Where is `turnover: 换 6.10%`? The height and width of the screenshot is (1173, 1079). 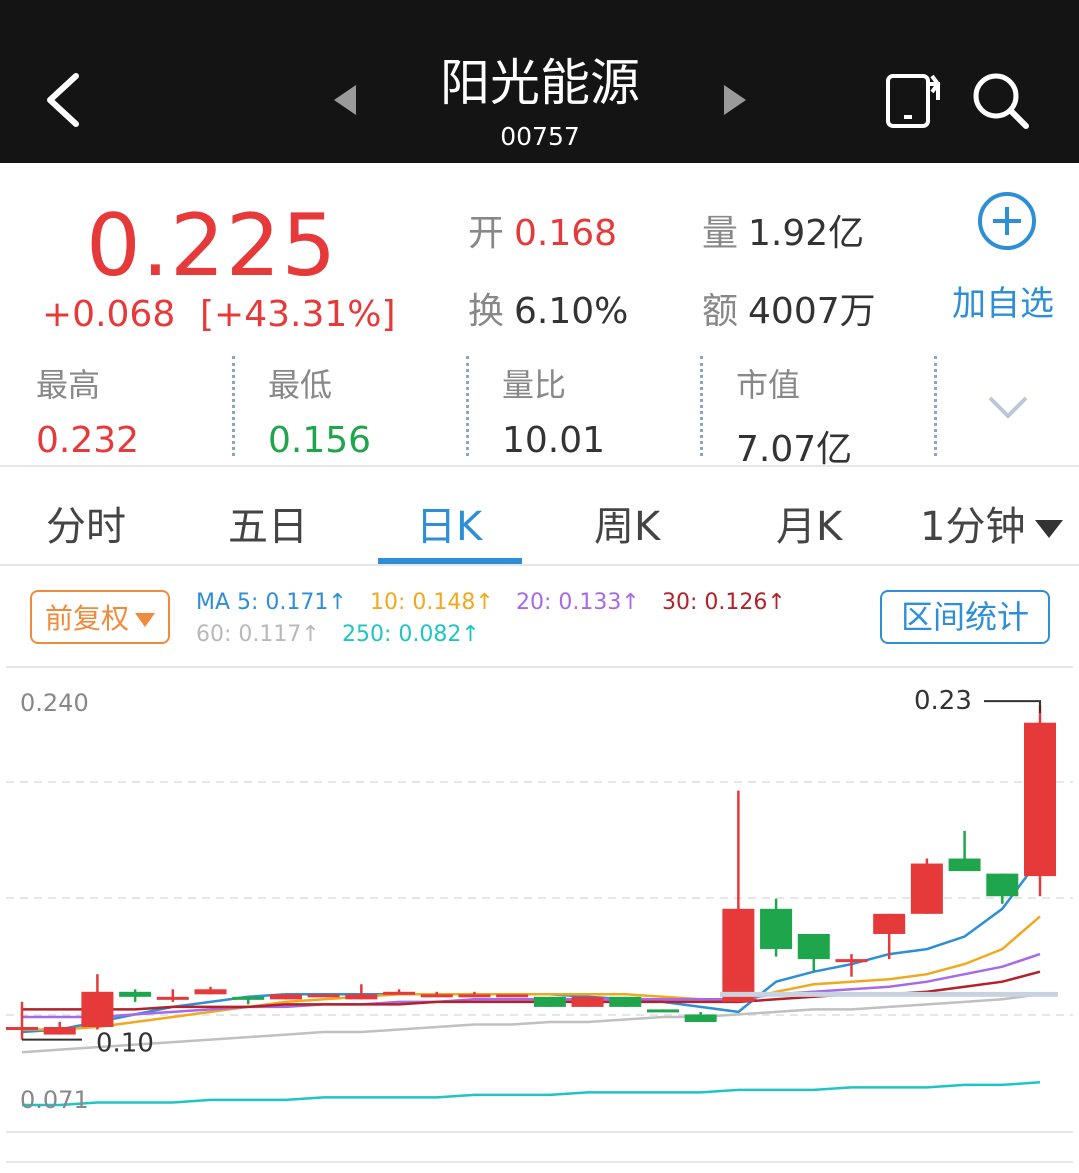 turnover: 换 6.10% is located at coordinates (548, 308).